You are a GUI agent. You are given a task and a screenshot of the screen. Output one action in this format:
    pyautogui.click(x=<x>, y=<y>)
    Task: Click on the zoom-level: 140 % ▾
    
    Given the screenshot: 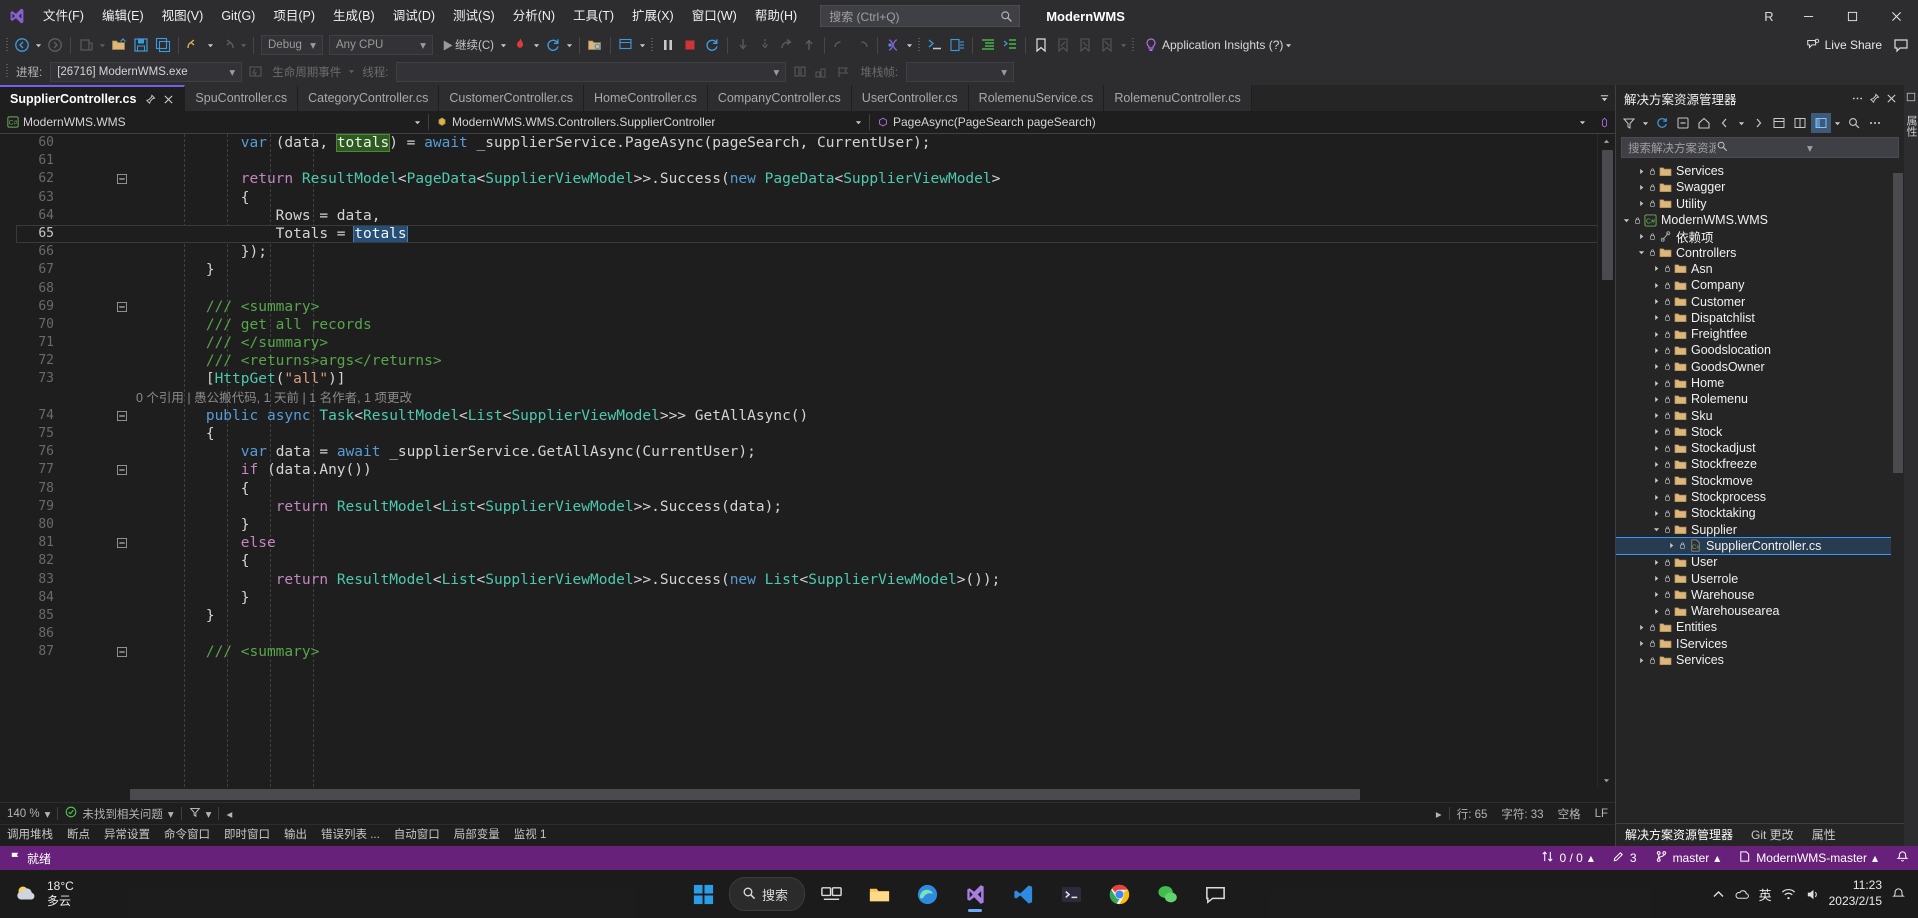 What is the action you would take?
    pyautogui.click(x=28, y=814)
    